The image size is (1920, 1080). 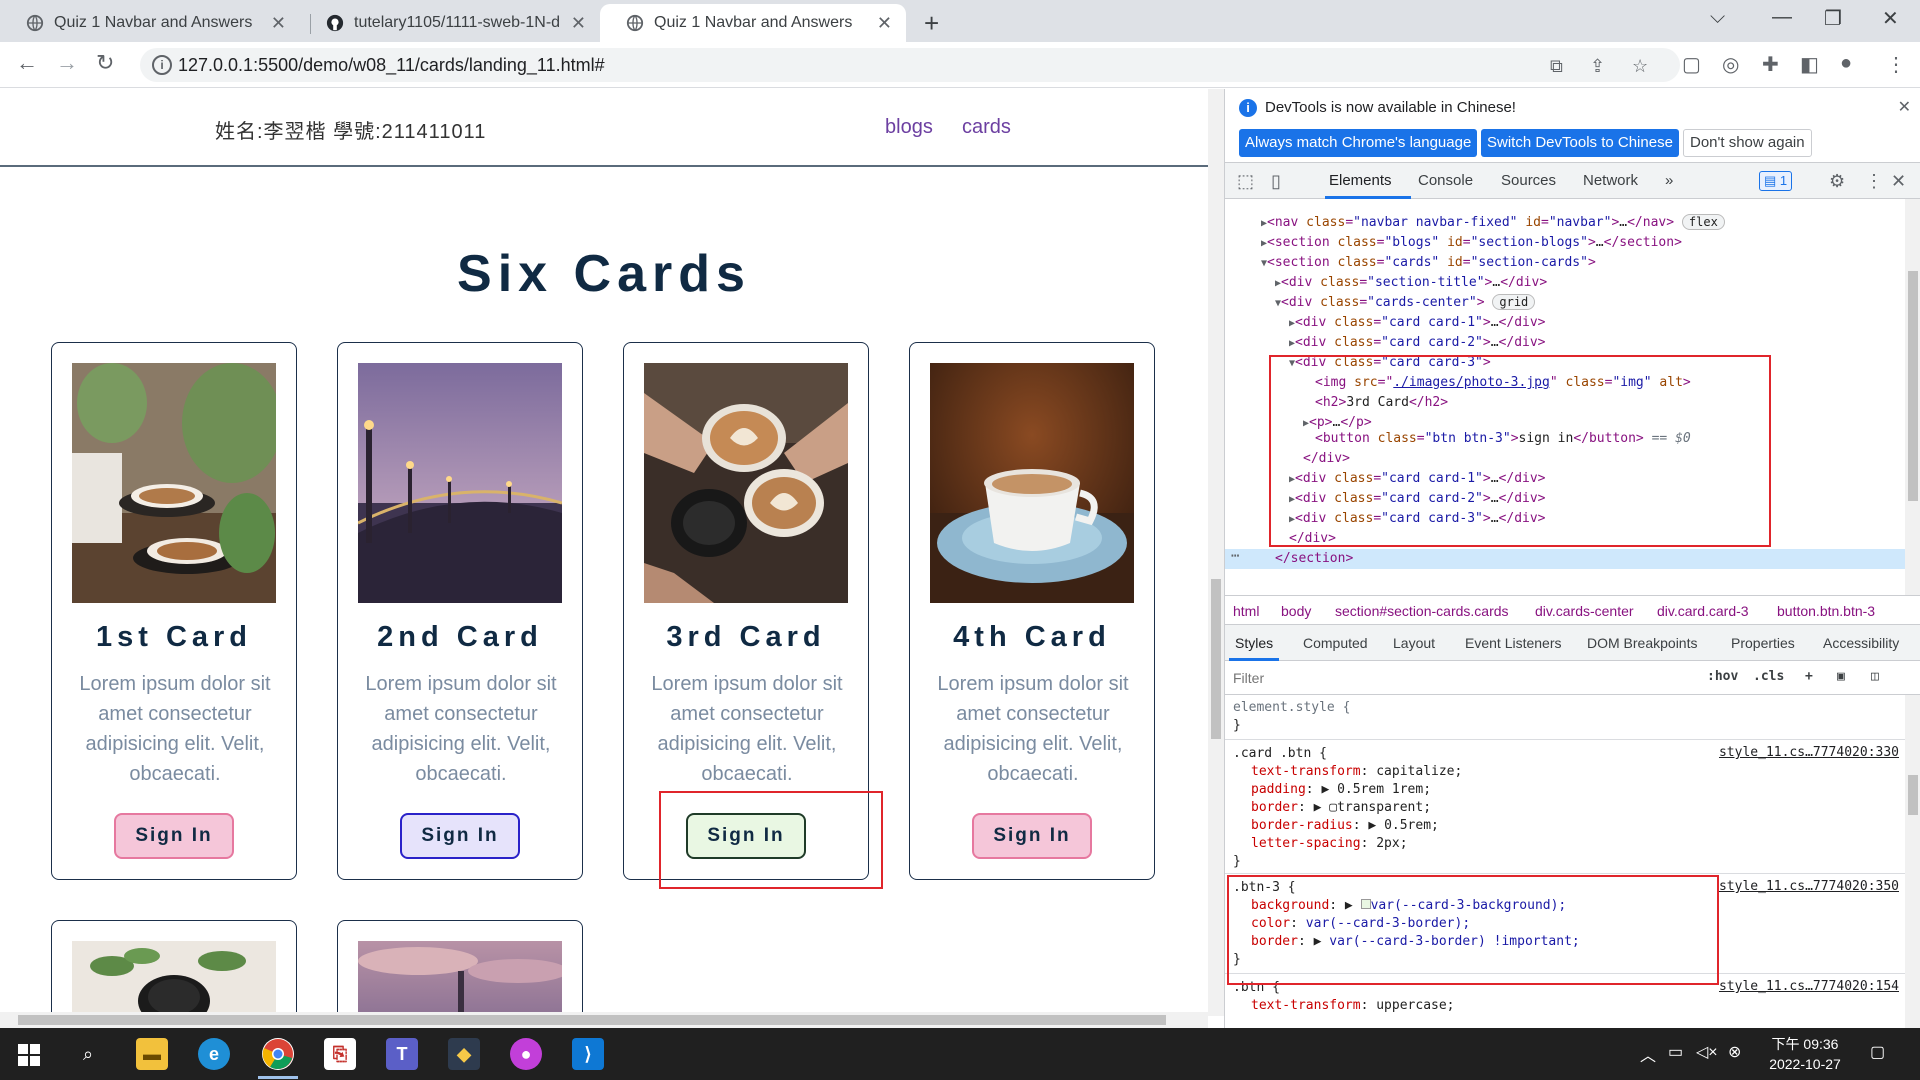 I want to click on chrome-browser-icon, so click(x=278, y=1054).